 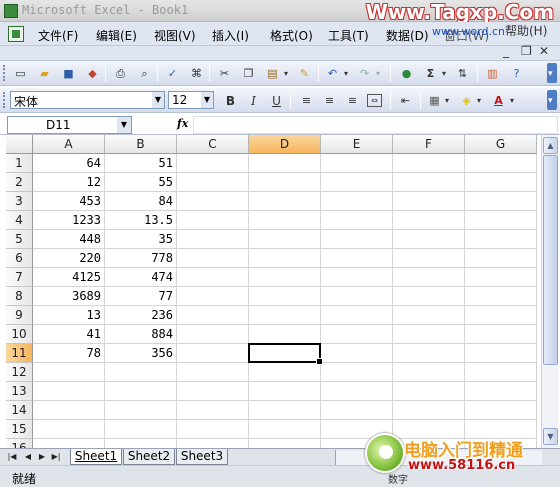 I want to click on row-header: 12, so click(x=19, y=372).